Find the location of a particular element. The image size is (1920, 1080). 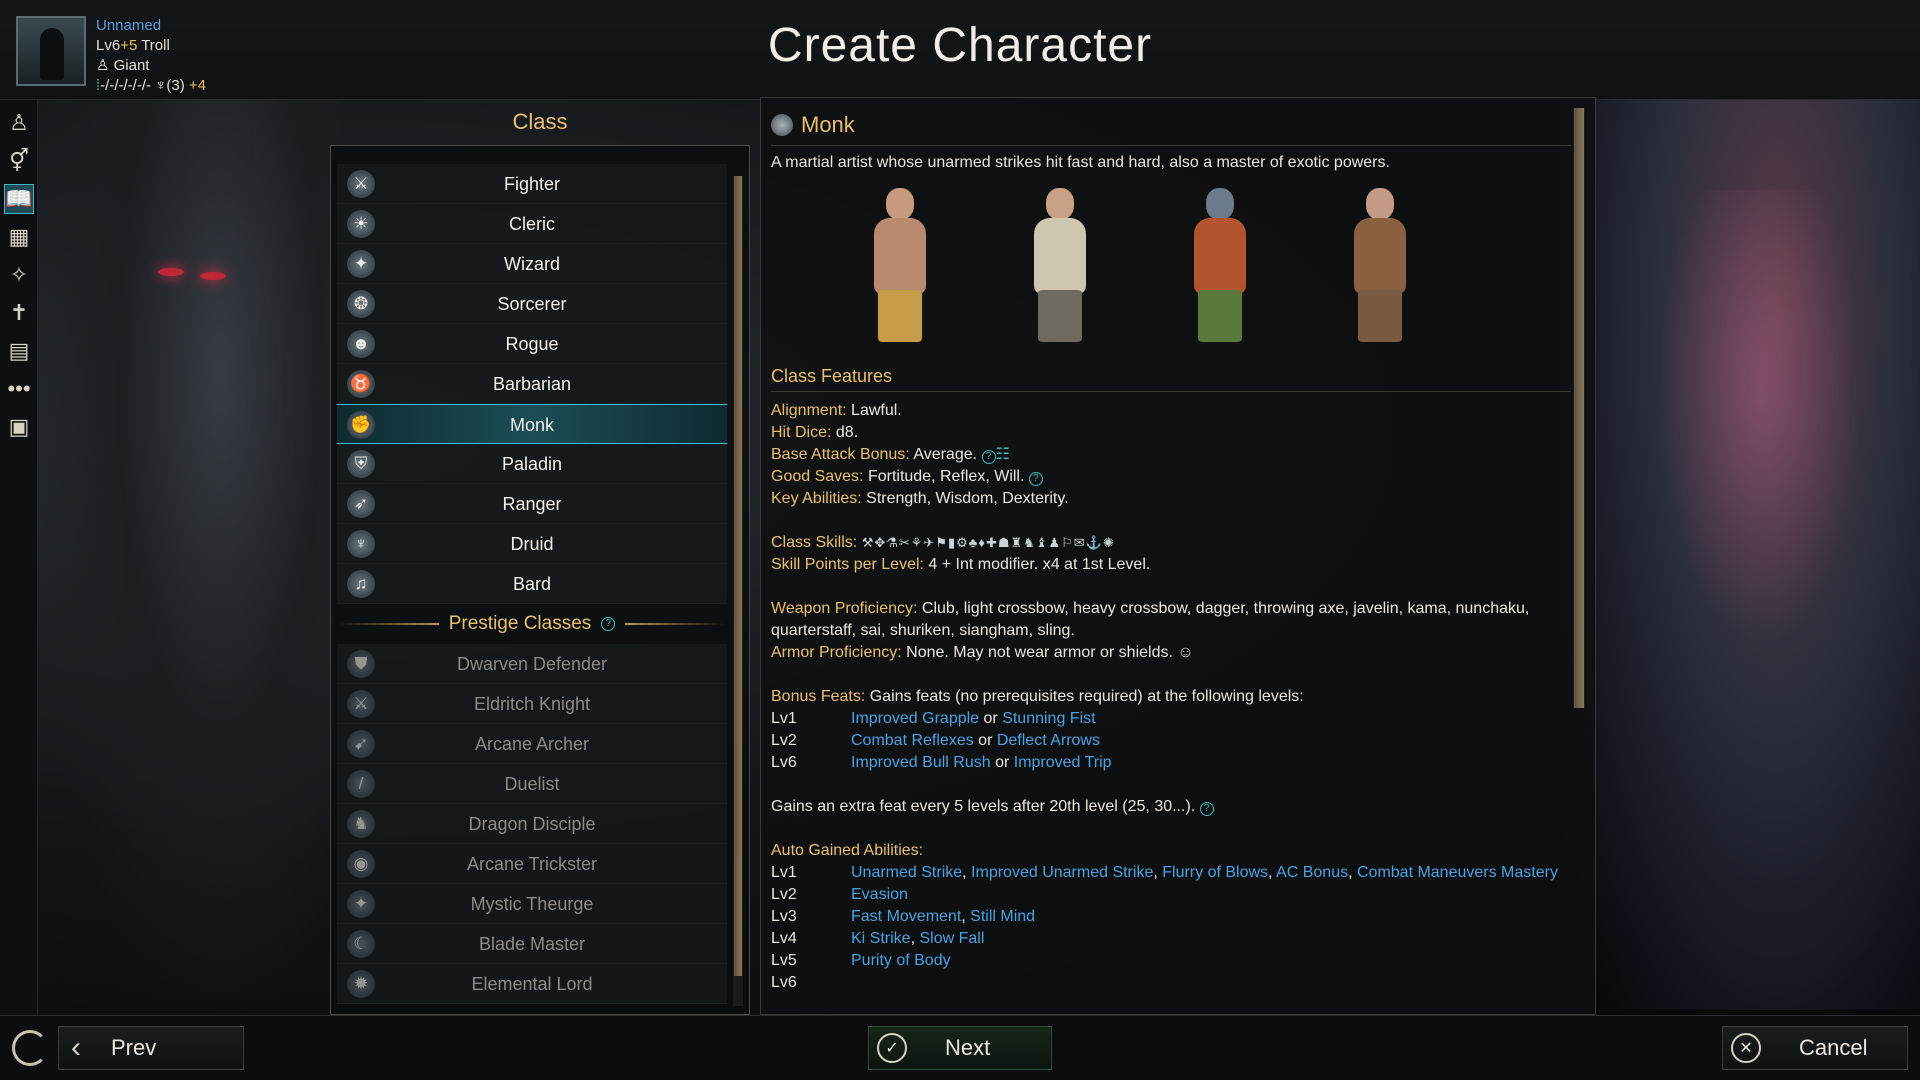

class-skill-icons: ⚒✥⚗✂⚘✈⚑▮⚙♣♦✚☗♜♞♝♟⚐✉⚓✺ is located at coordinates (988, 542).